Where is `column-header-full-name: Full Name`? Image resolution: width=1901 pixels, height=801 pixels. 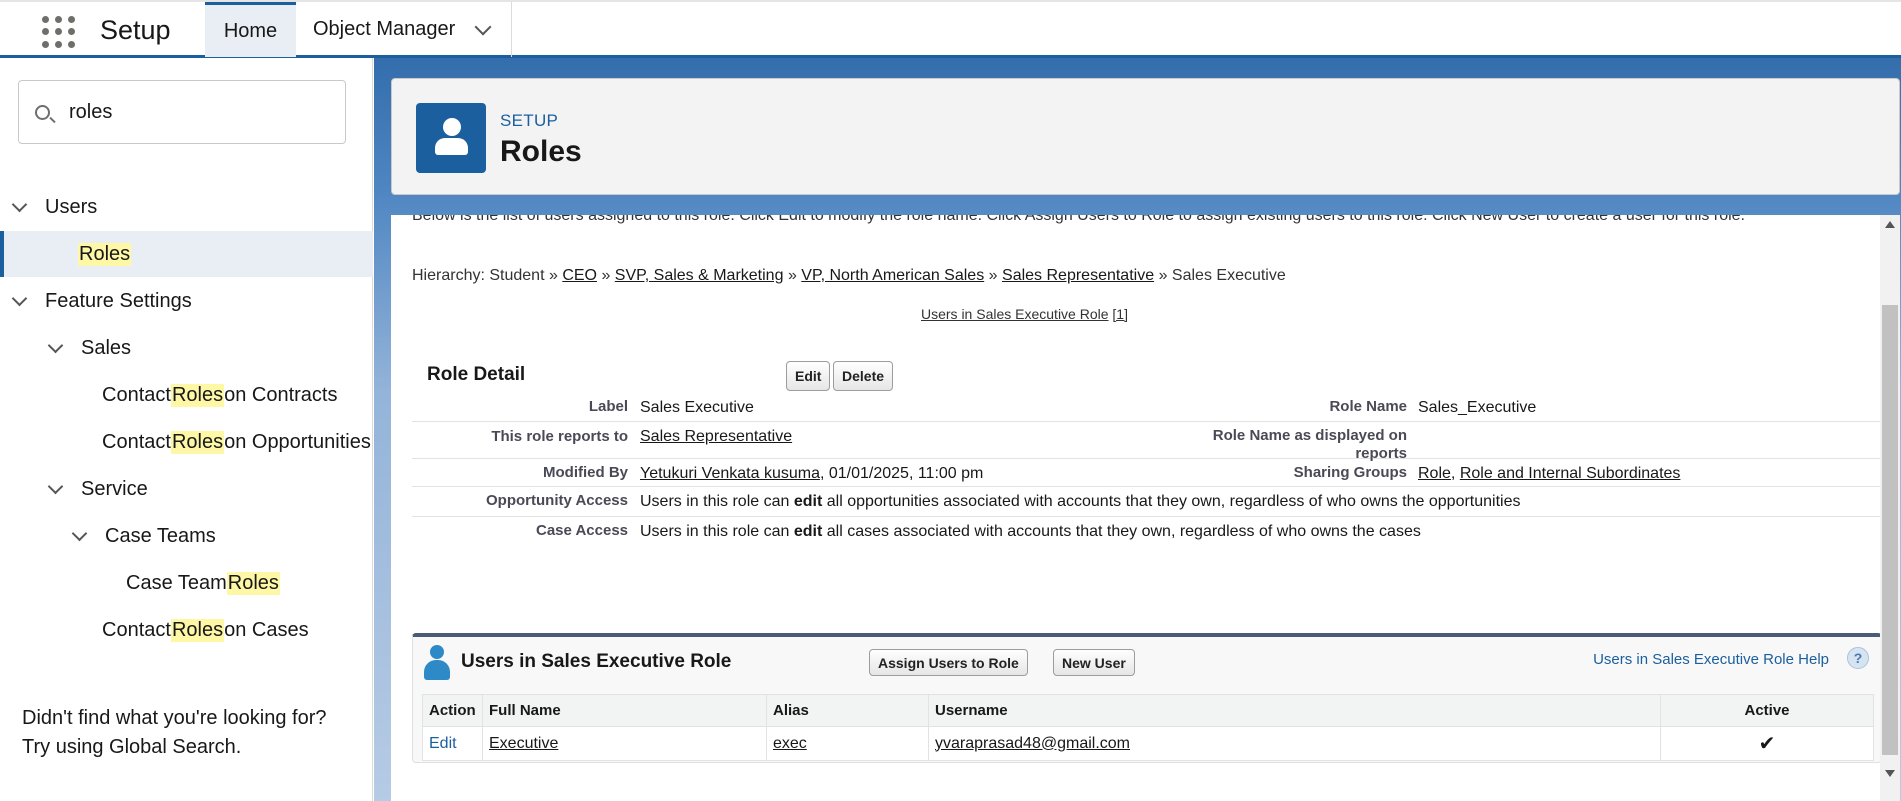
column-header-full-name: Full Name is located at coordinates (624, 710).